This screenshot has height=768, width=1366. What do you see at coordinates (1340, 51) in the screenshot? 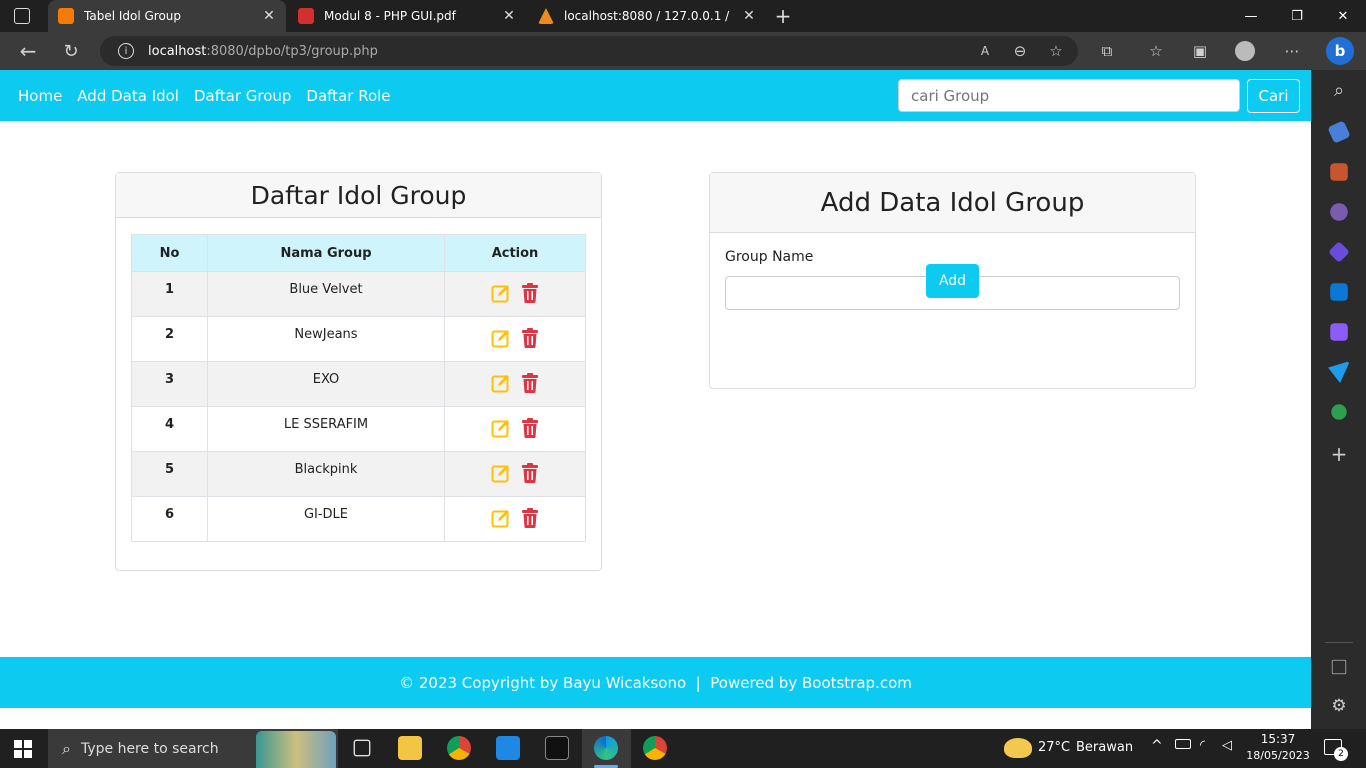
I see `bing-chat-icon: b` at bounding box center [1340, 51].